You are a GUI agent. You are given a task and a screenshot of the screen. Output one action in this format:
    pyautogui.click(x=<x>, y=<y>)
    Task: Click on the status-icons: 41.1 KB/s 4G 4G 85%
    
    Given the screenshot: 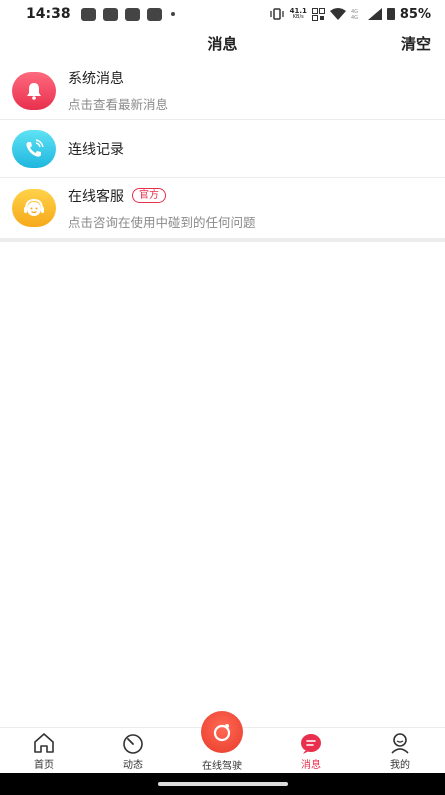 What is the action you would take?
    pyautogui.click(x=350, y=14)
    